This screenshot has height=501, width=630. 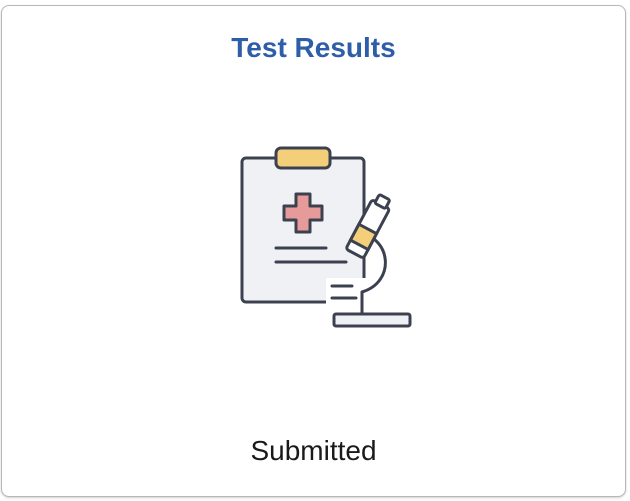 What do you see at coordinates (303, 158) in the screenshot?
I see `clipboard-clip` at bounding box center [303, 158].